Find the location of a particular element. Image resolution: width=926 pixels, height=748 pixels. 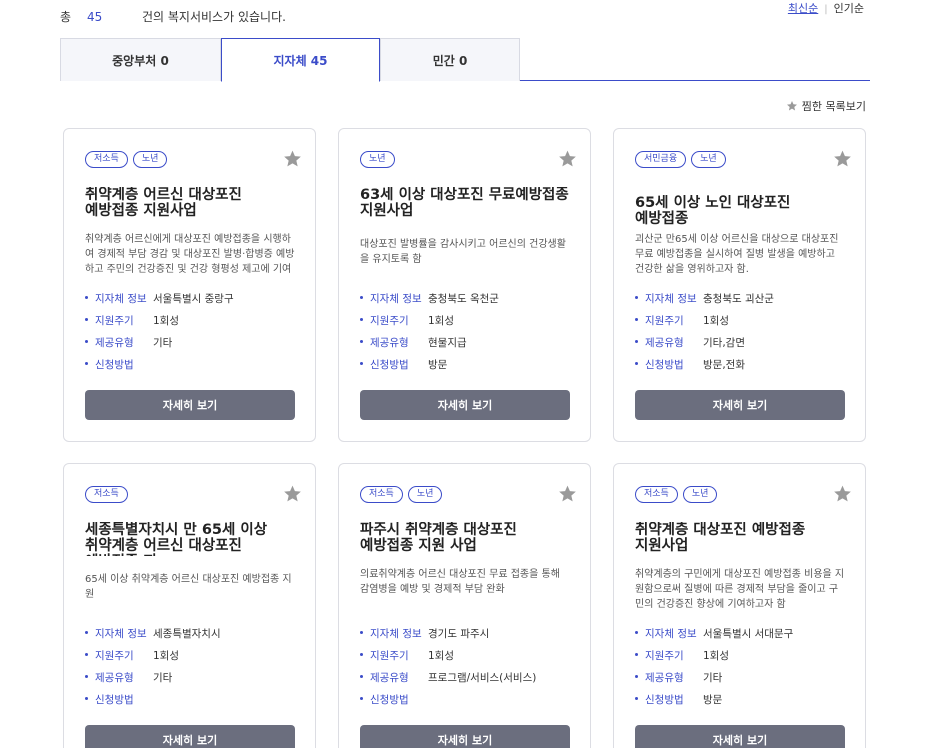

info-row-region: 지자체 정보 세종특별자치시 is located at coordinates (195, 633).